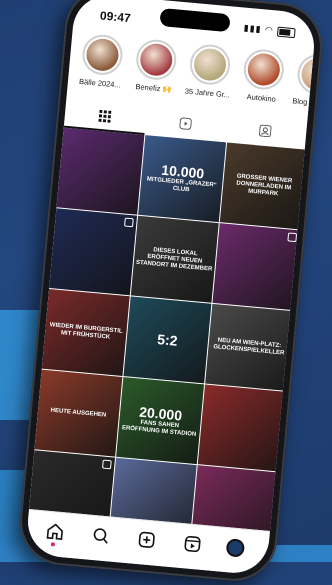 The image size is (332, 585). I want to click on post-tile: 10.000 Mitglieder „Grazer“ Club, so click(182, 179).